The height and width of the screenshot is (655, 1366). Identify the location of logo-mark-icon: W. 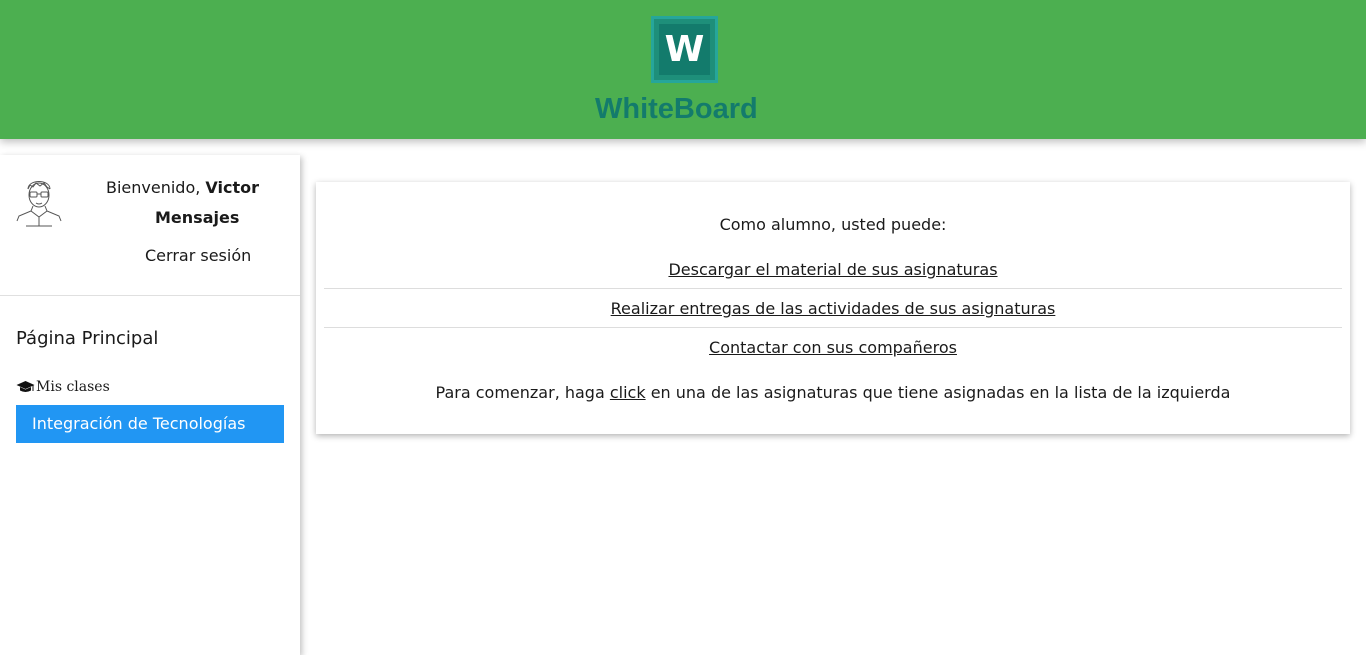
(684, 49).